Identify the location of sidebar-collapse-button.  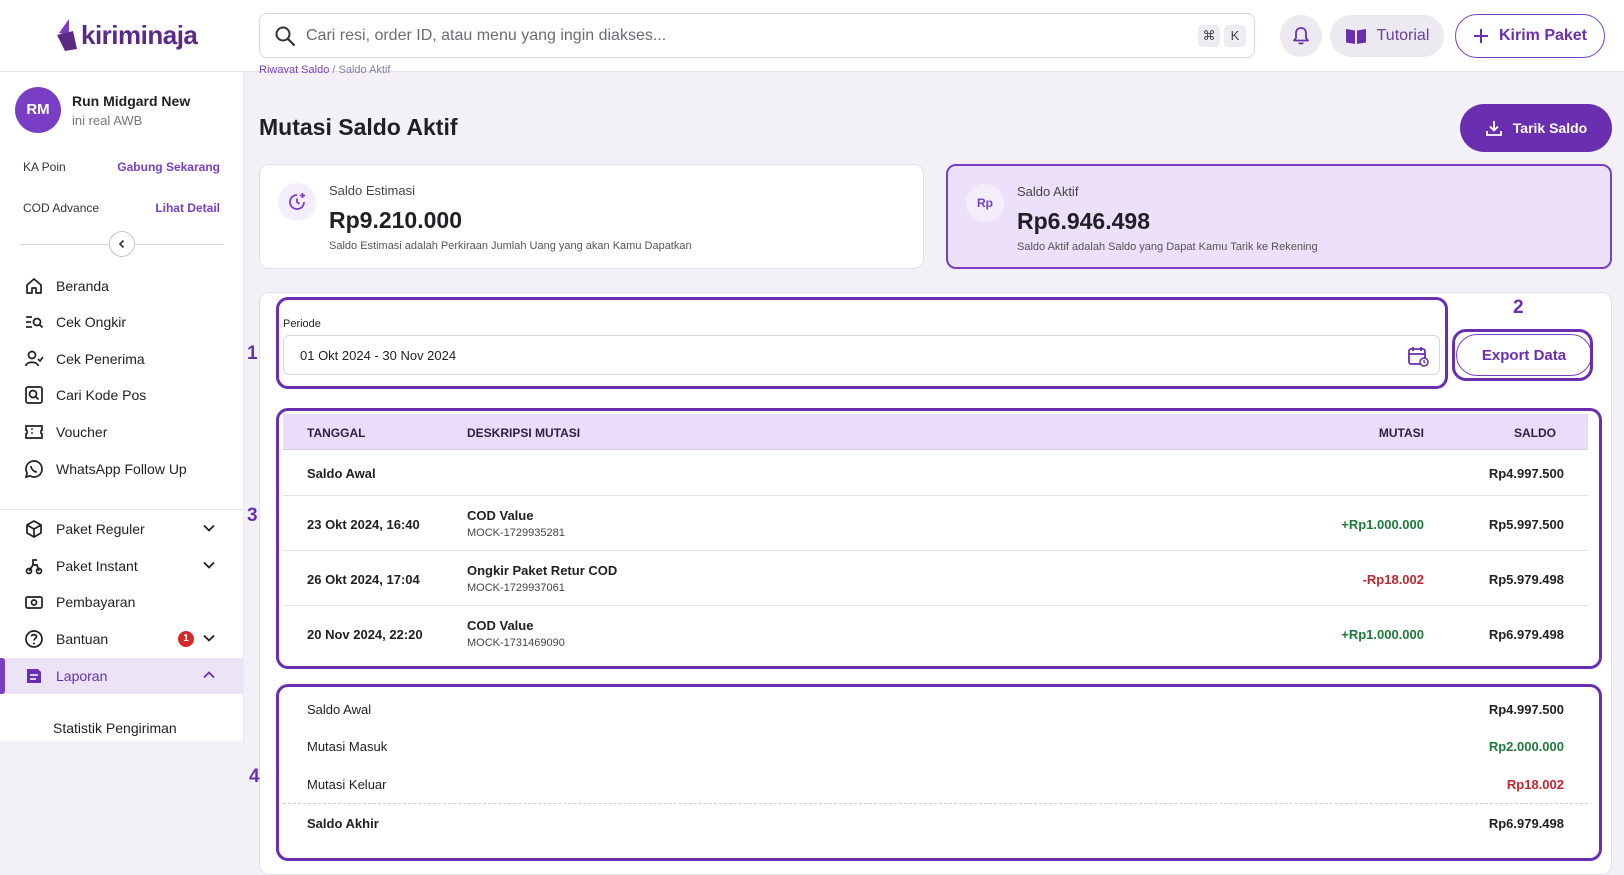
(122, 244).